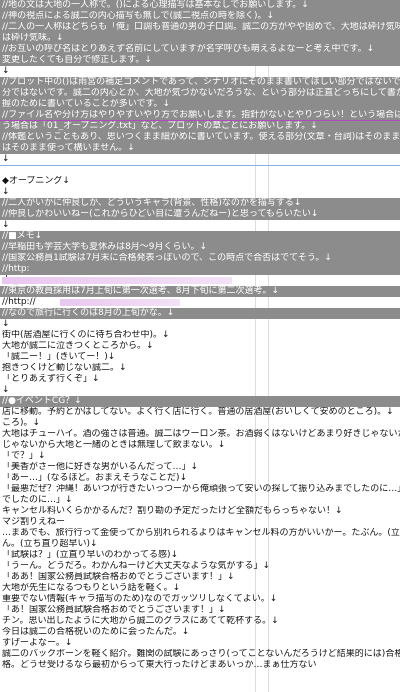  Describe the element at coordinates (200, 170) in the screenshot. I see `editor-line` at that location.